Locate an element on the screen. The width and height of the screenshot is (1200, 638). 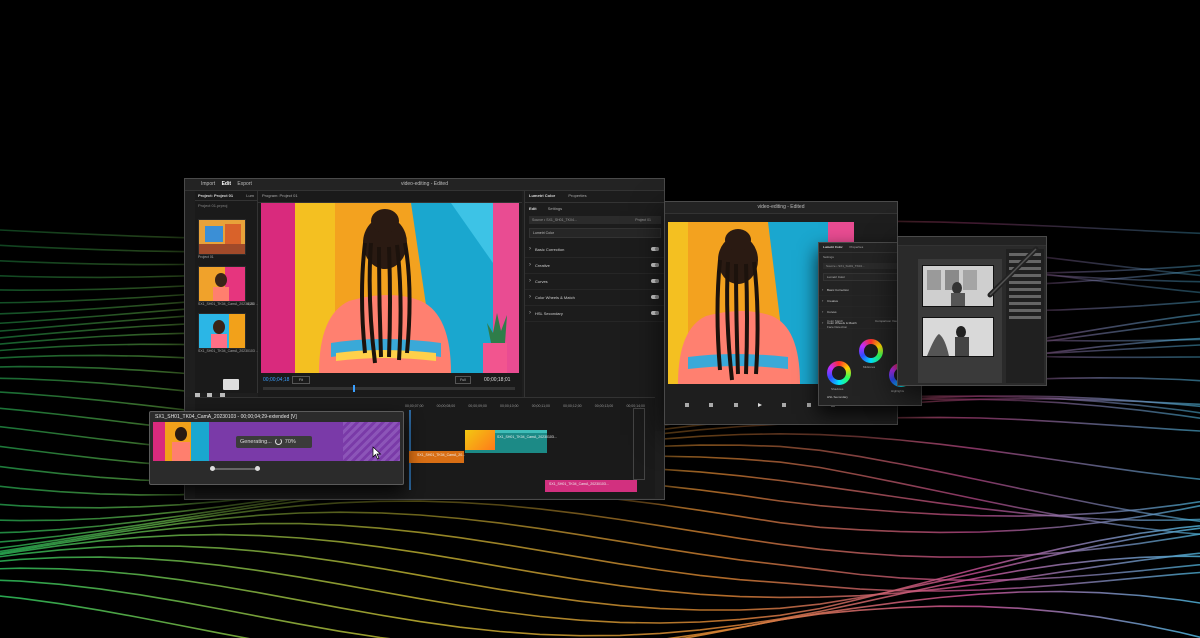
clip-frame-image is located at coordinates (181, 441).